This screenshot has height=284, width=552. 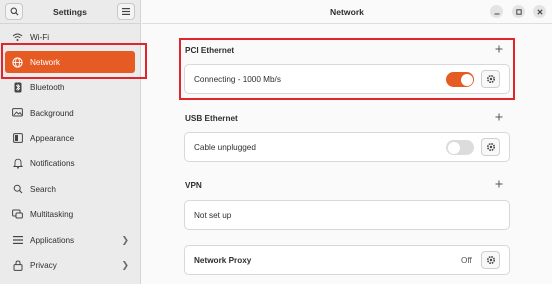 I want to click on sidebar-item-multitasking: Multitasking, so click(x=70, y=214).